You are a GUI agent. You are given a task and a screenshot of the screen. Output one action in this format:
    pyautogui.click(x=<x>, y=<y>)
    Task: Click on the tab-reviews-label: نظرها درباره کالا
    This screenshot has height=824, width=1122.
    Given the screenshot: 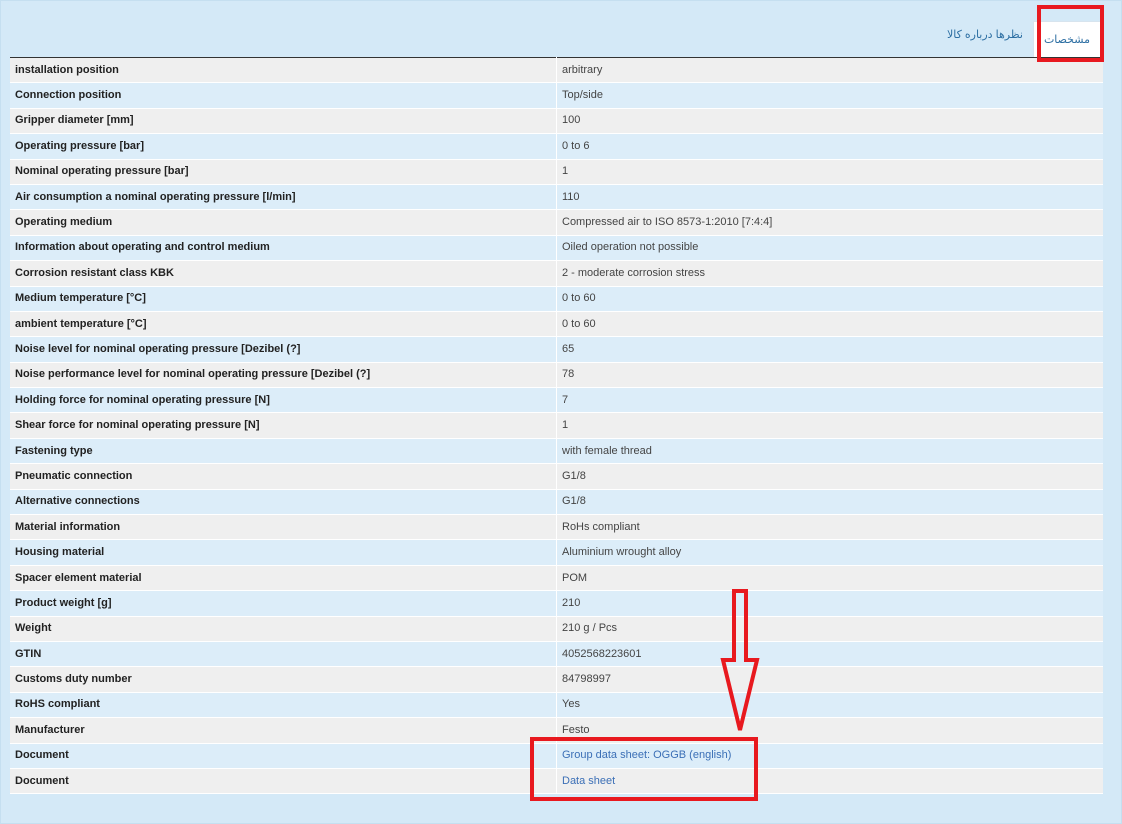 What is the action you would take?
    pyautogui.click(x=984, y=34)
    